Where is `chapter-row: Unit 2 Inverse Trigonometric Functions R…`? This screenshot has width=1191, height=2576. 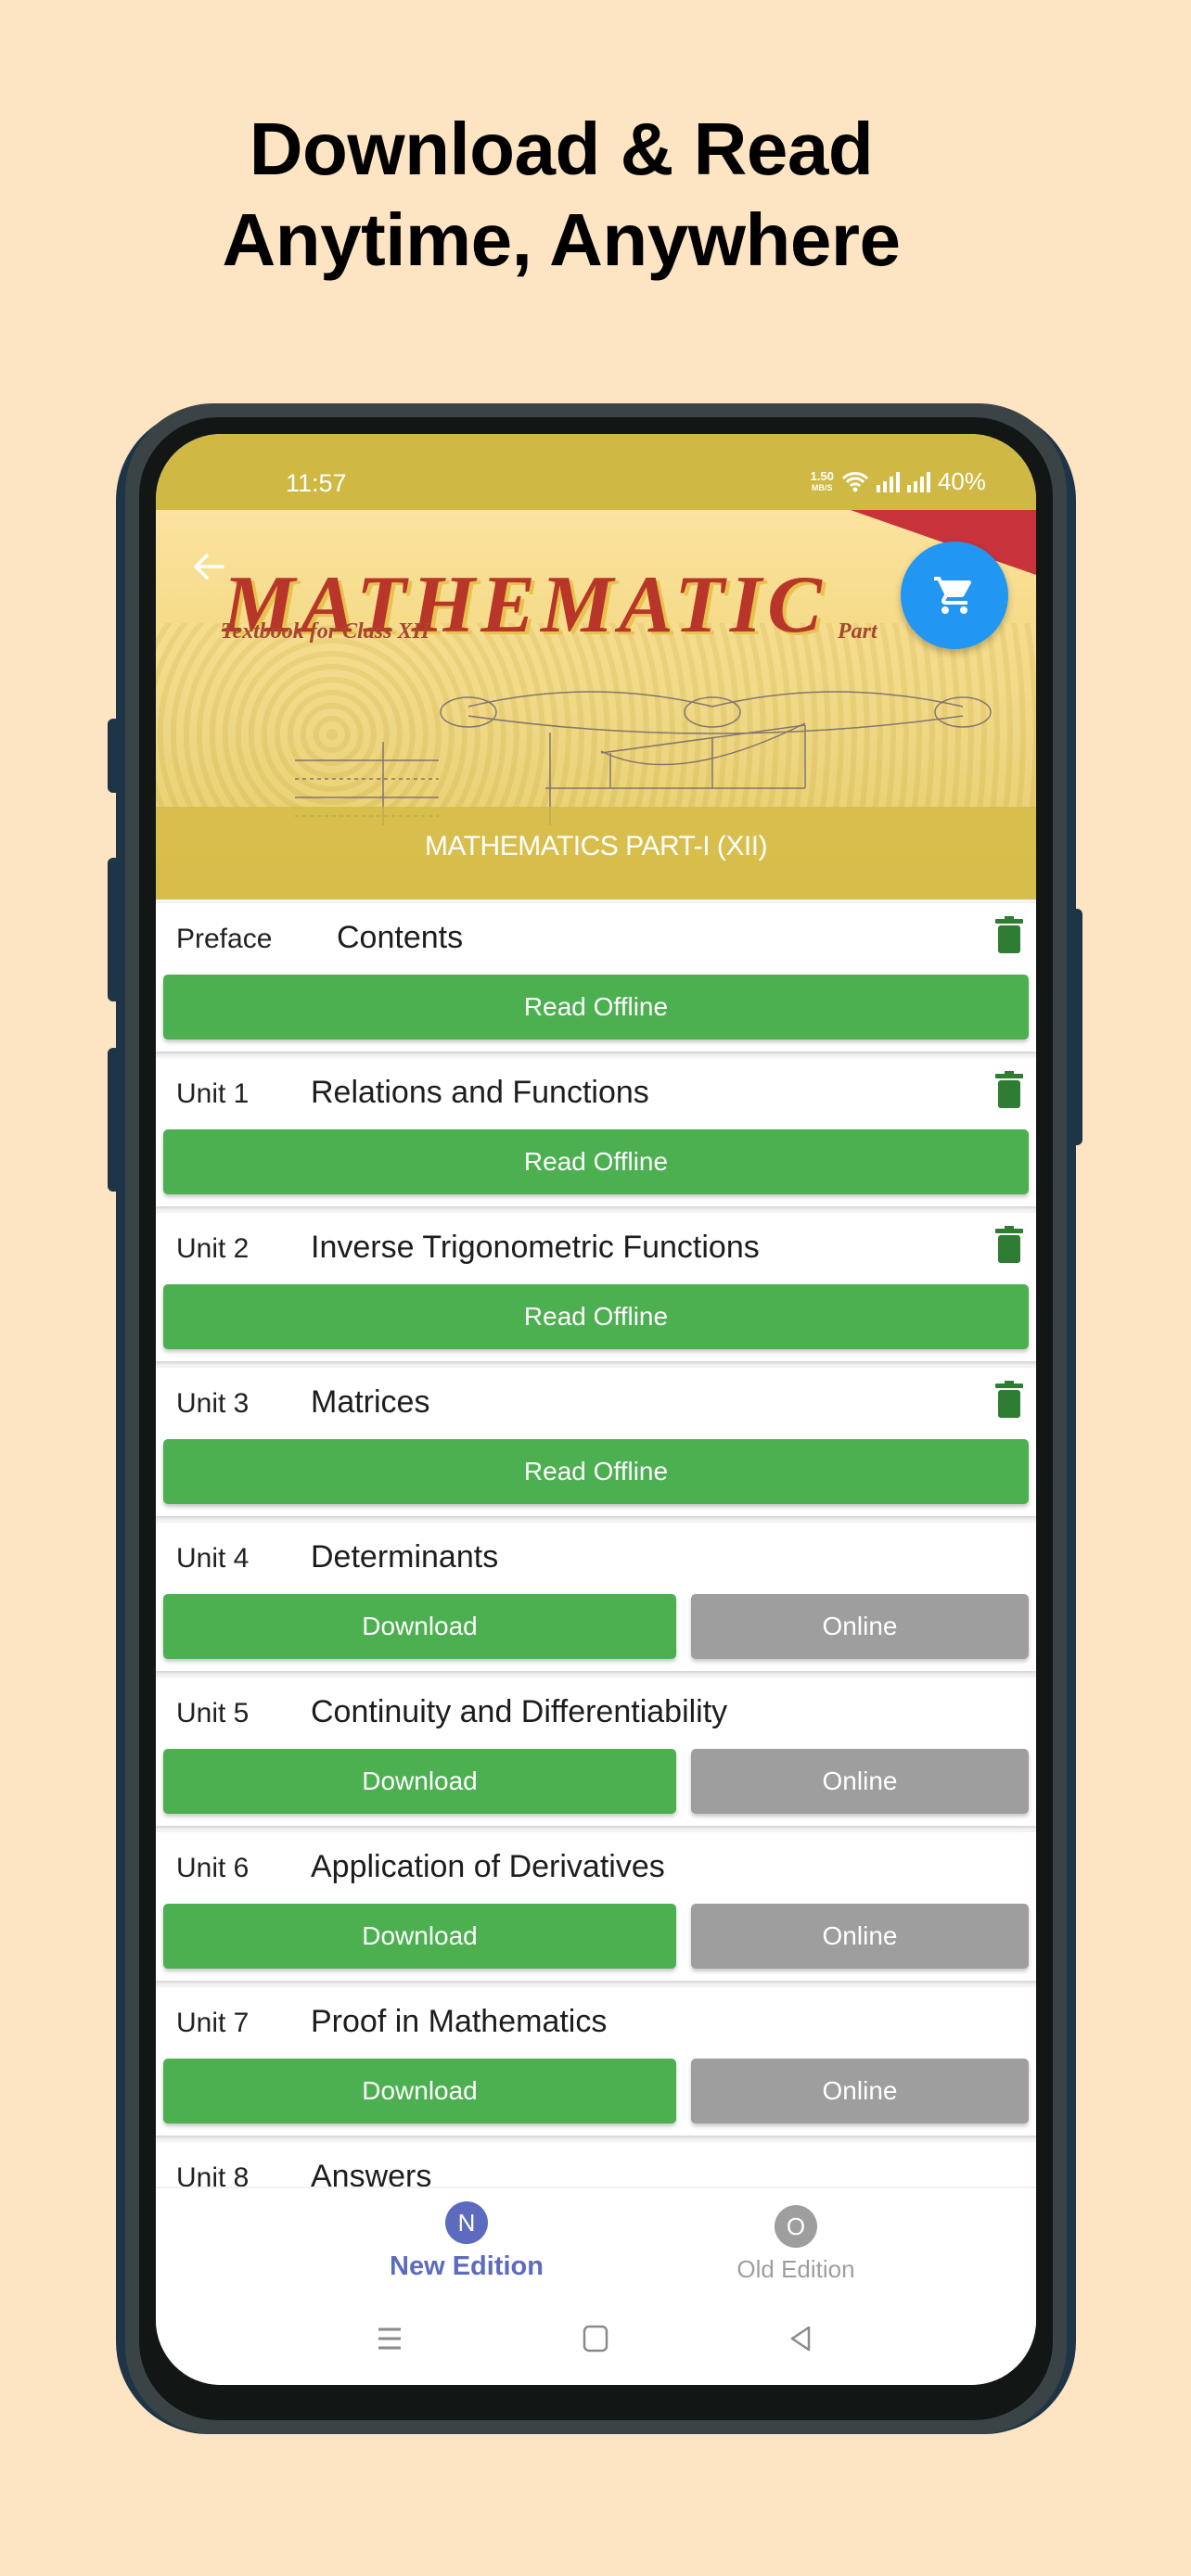
chapter-row: Unit 2 Inverse Trigonometric Functions R… is located at coordinates (596, 1287).